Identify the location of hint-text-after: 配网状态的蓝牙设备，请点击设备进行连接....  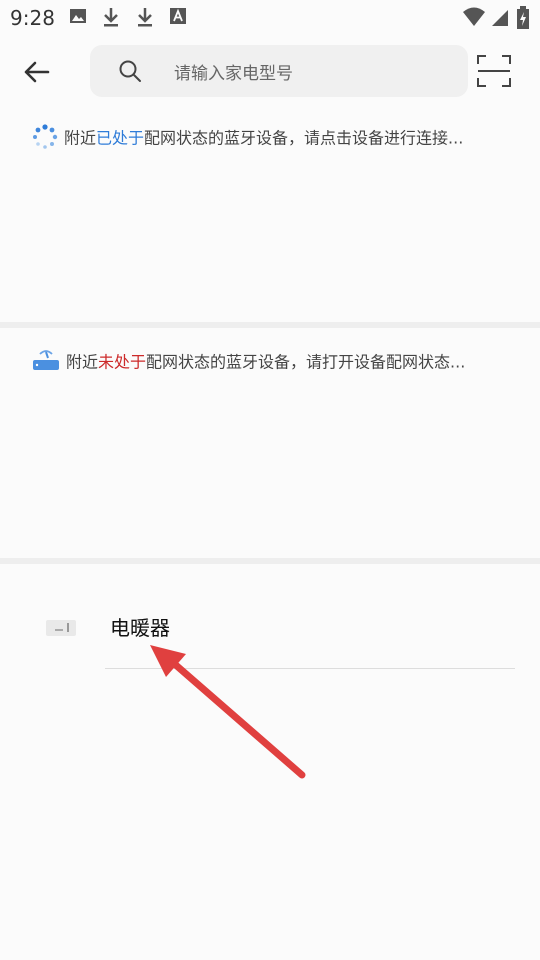
(304, 138).